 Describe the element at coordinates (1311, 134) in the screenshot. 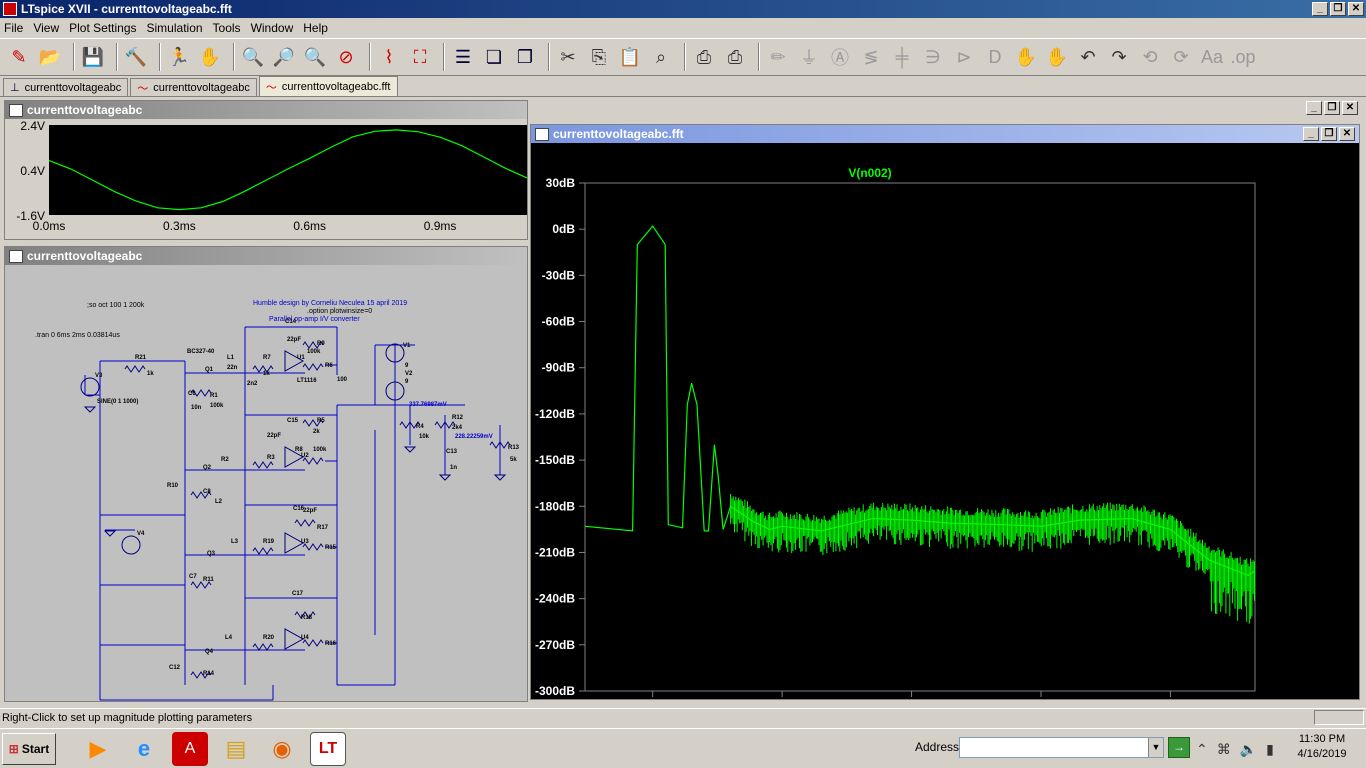

I see `fft-minimize-button: _` at that location.